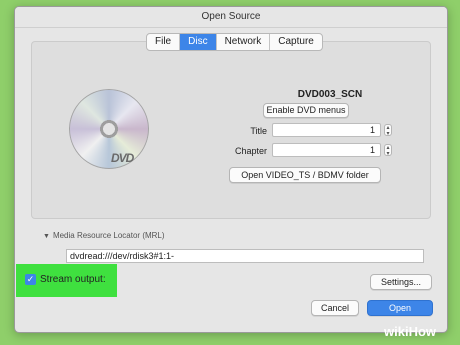 Image resolution: width=460 pixels, height=345 pixels. I want to click on enable-dvd-menus-button: Enable DVD menus, so click(306, 110).